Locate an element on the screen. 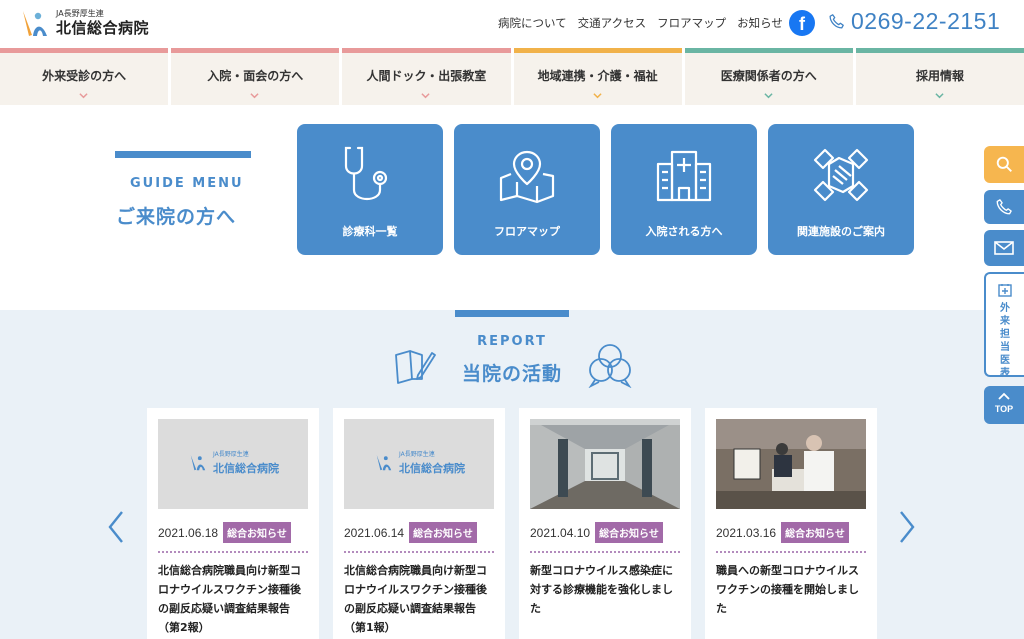 The height and width of the screenshot is (639, 1024). report-accent-bar is located at coordinates (512, 313).